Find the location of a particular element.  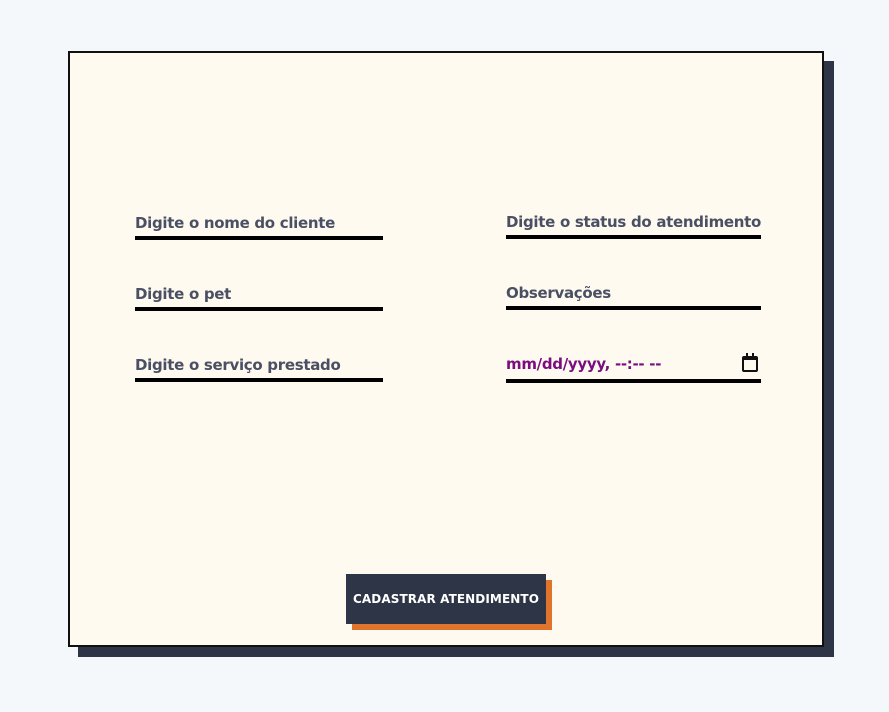

notes-input is located at coordinates (633, 293).